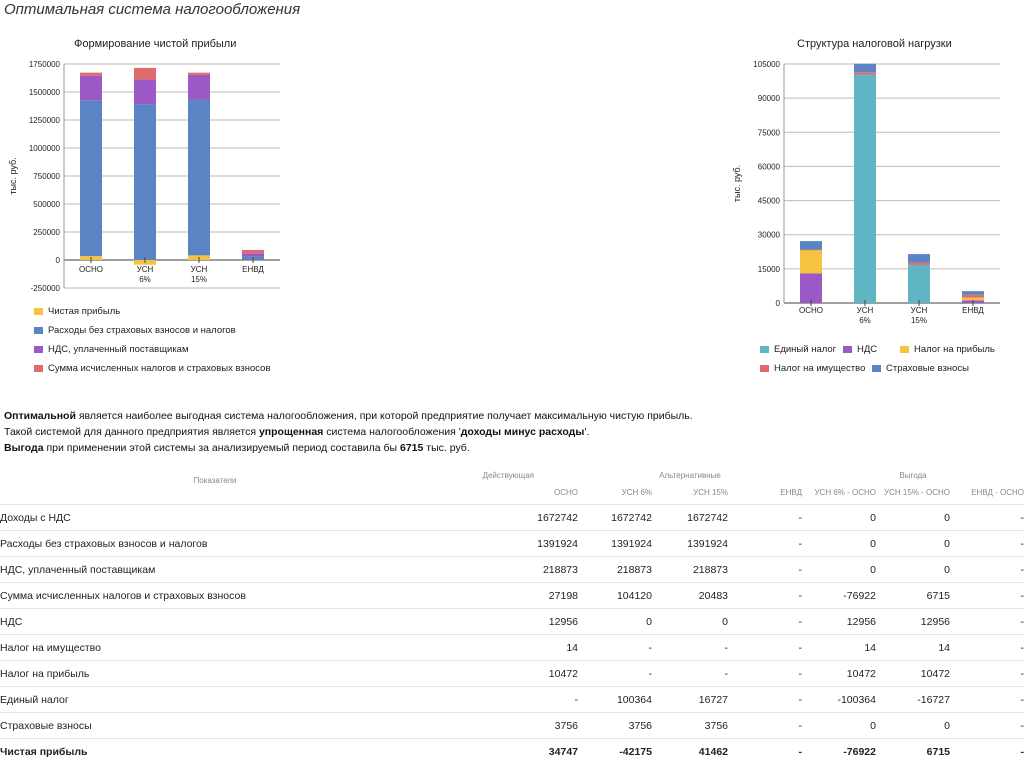 The height and width of the screenshot is (772, 1024). Describe the element at coordinates (820, 368) in the screenshot. I see `legend-label: Налог на имущество` at that location.